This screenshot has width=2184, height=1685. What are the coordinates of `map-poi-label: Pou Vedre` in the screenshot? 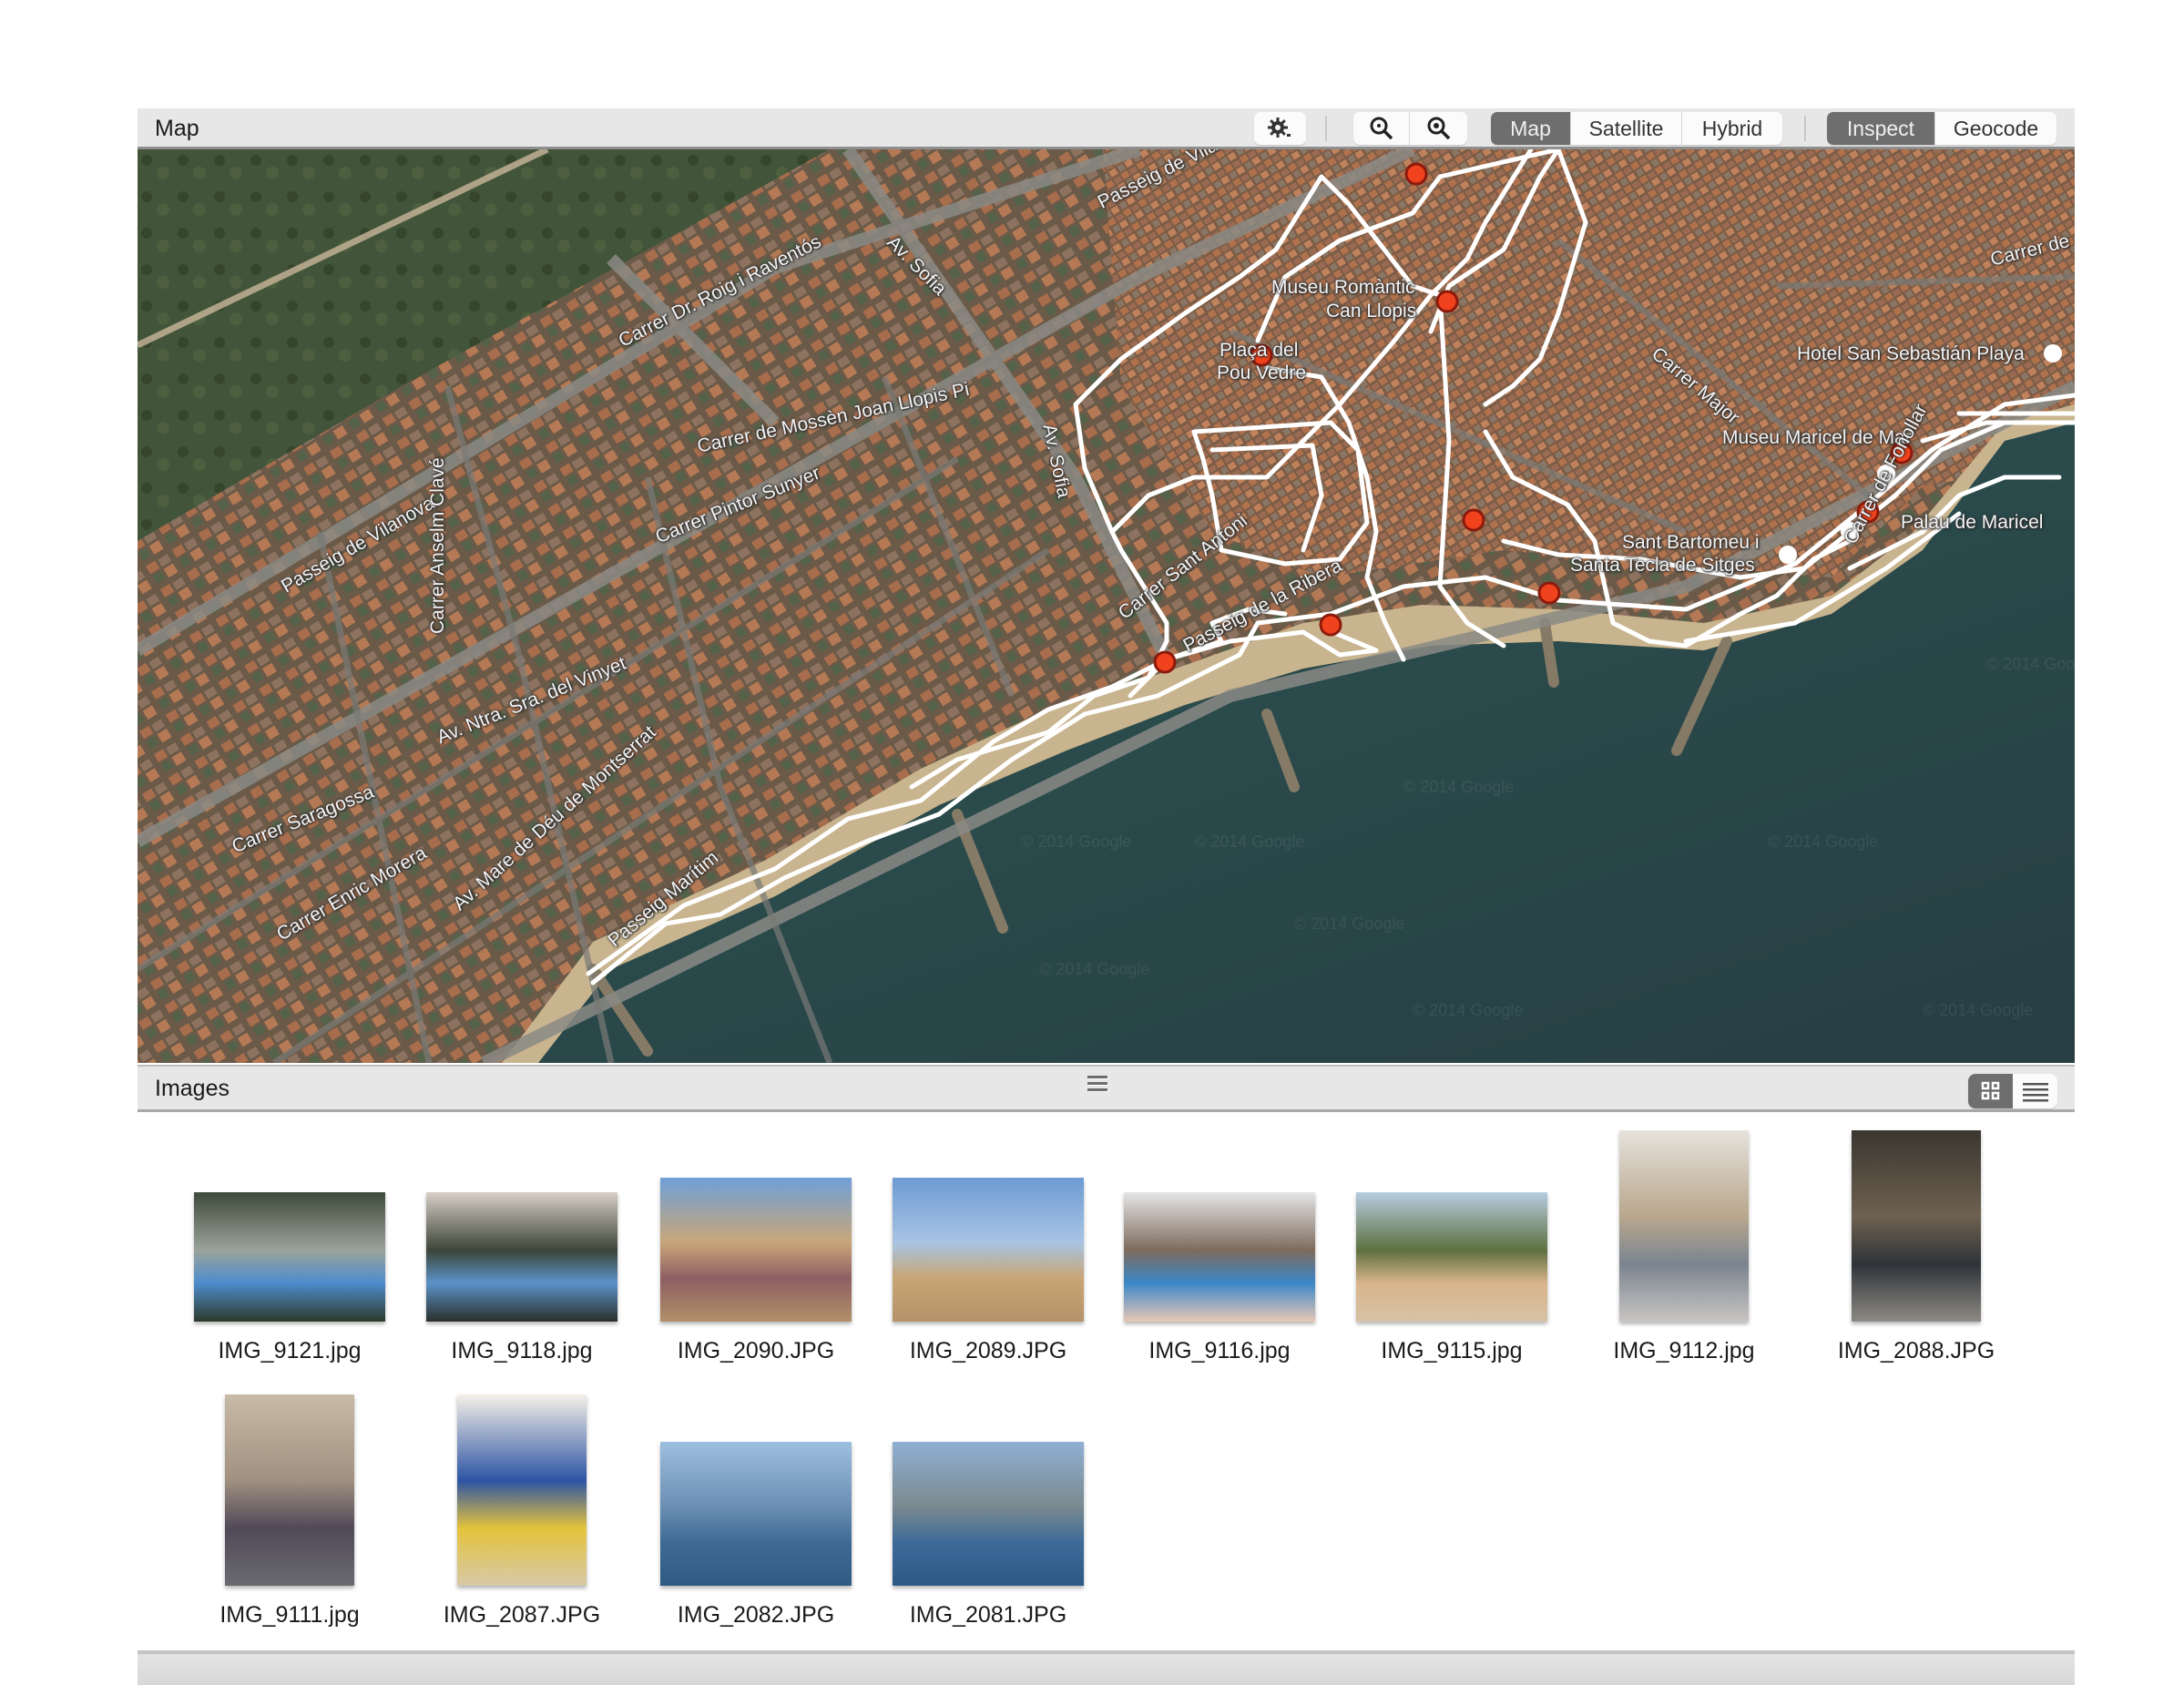 It's located at (1262, 373).